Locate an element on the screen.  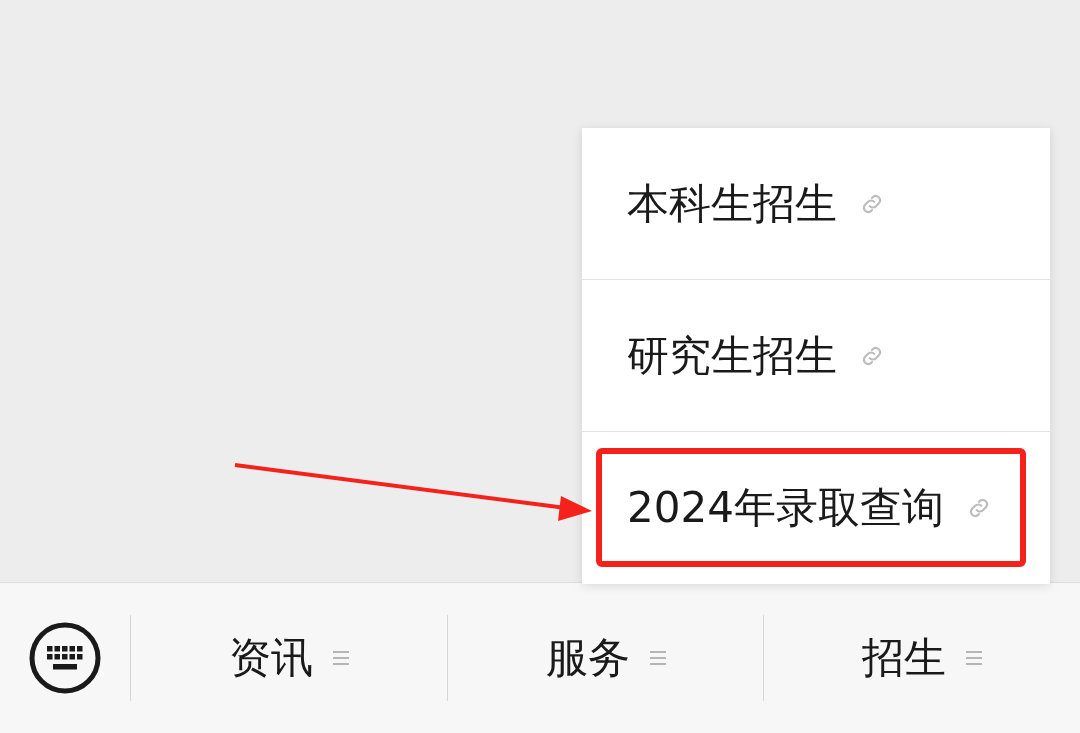
menu-item: 研究生招生 is located at coordinates (816, 356).